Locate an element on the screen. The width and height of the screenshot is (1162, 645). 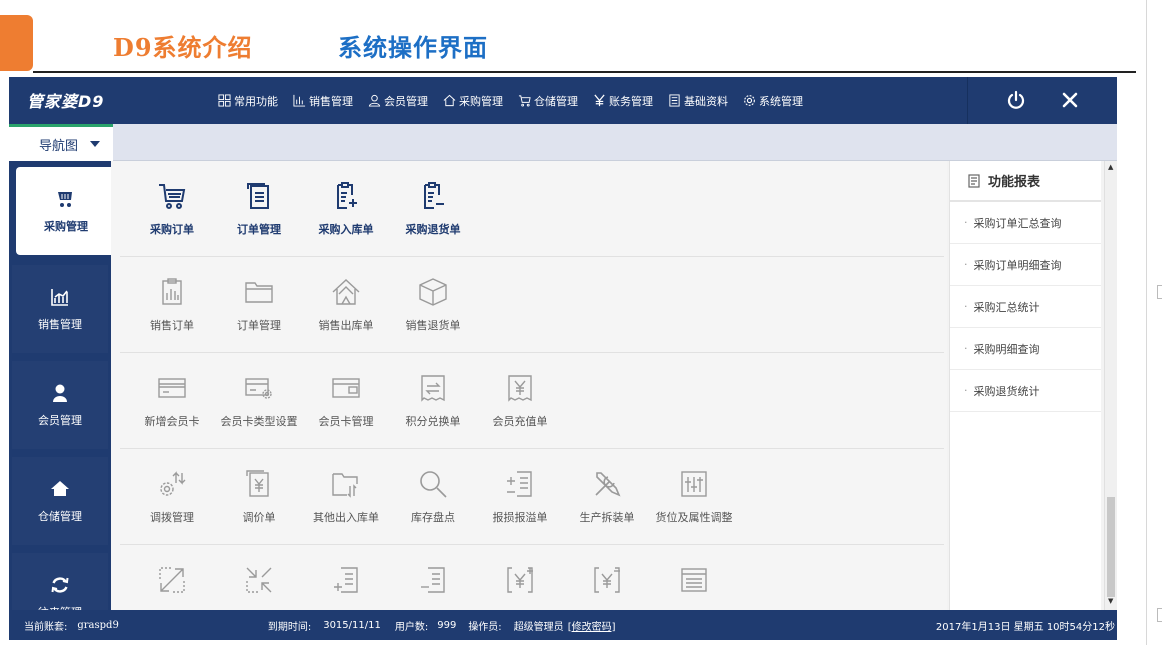
tile-label: 调拨管理 is located at coordinates (172, 517).